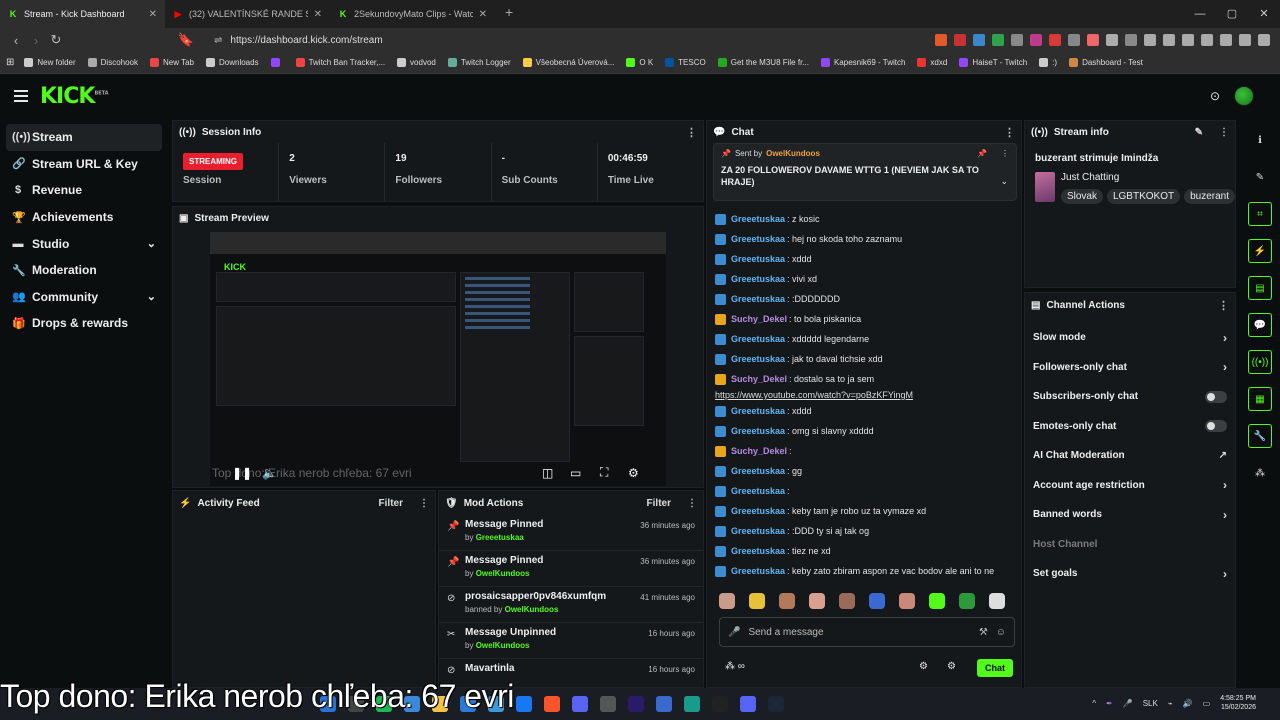 This screenshot has width=1280, height=720. Describe the element at coordinates (112, 62) in the screenshot. I see `bookmark-item: Discohook` at that location.